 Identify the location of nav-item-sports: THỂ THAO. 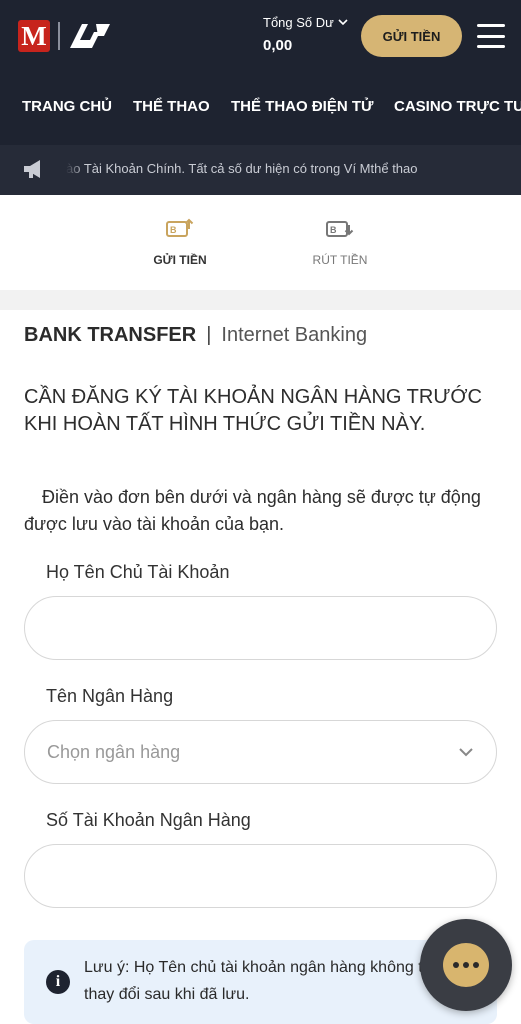
(171, 106).